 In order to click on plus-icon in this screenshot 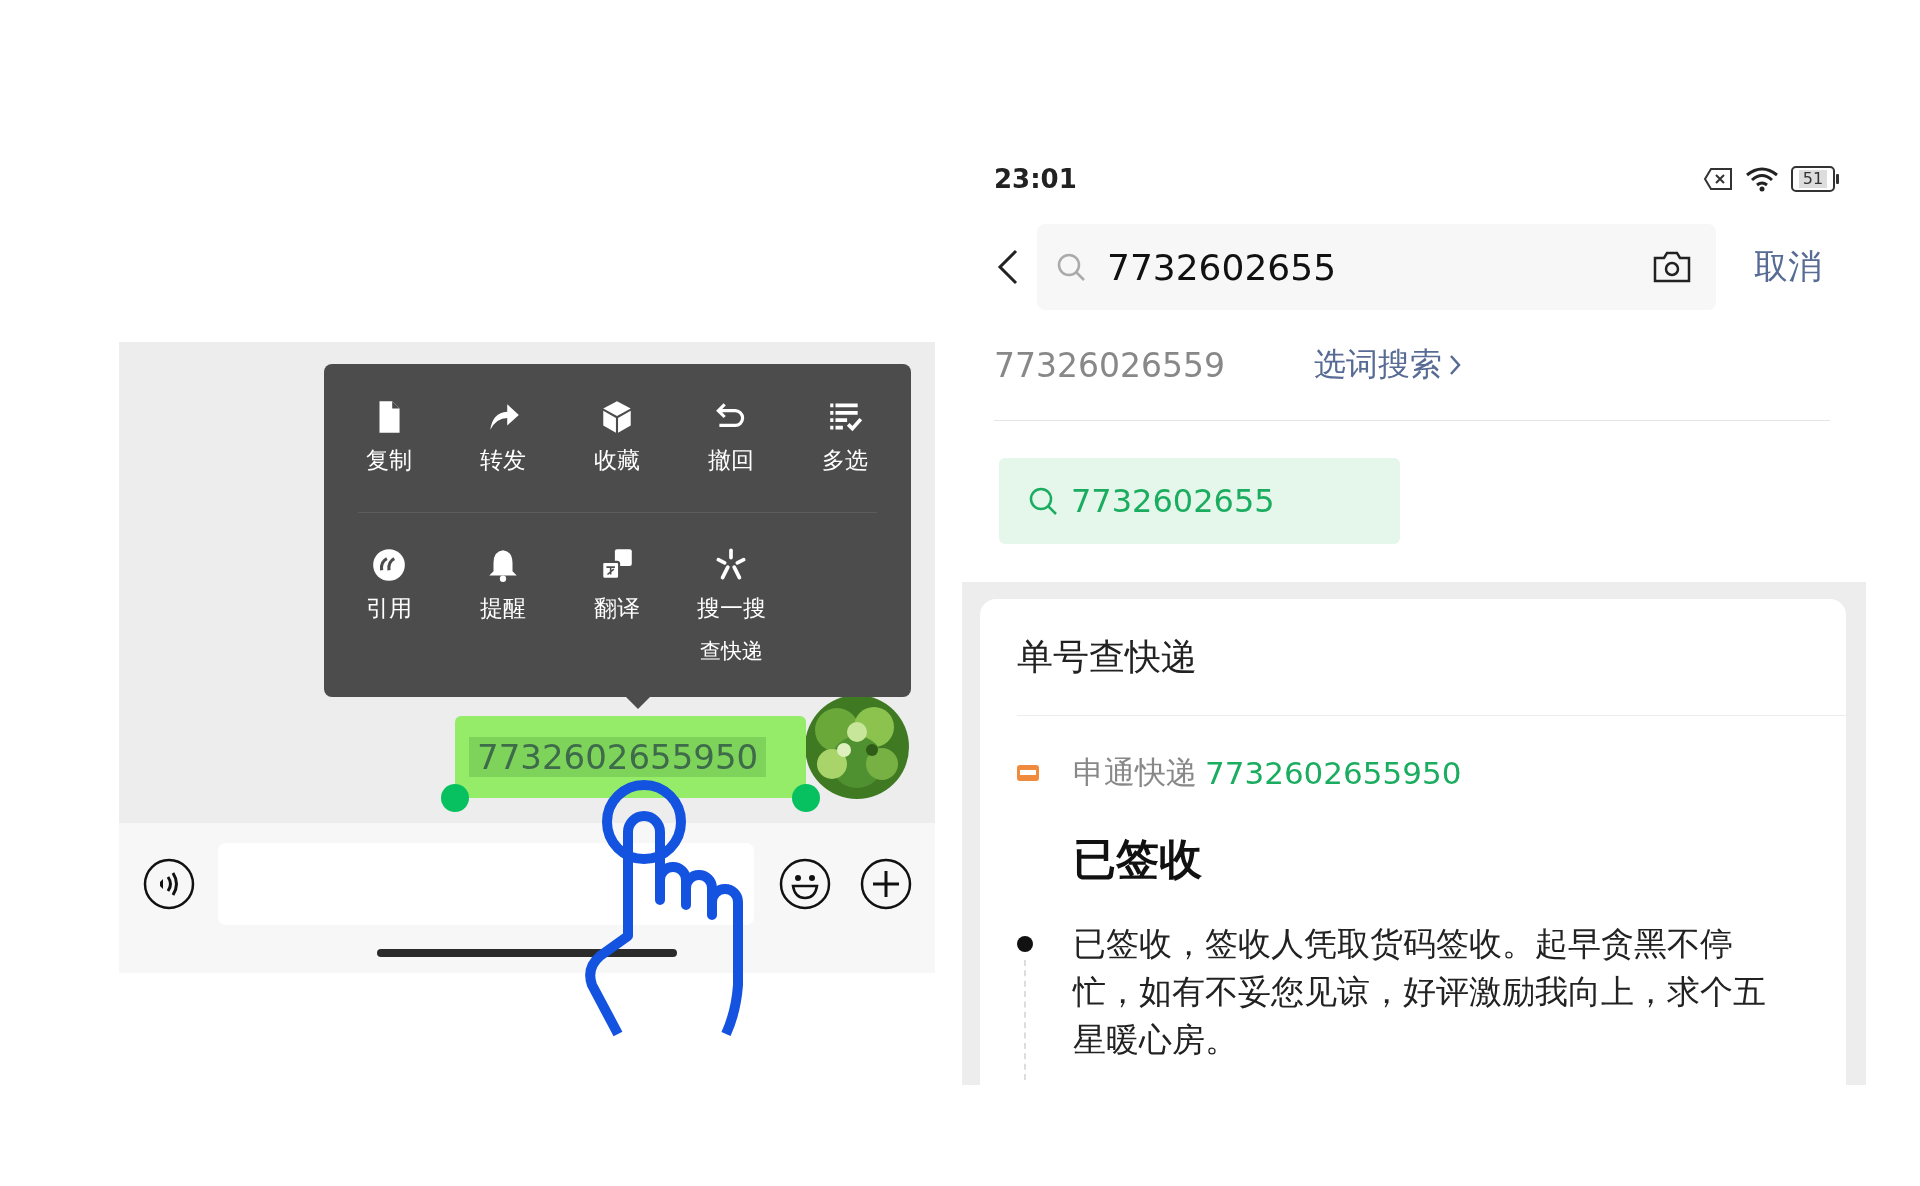, I will do `click(886, 884)`.